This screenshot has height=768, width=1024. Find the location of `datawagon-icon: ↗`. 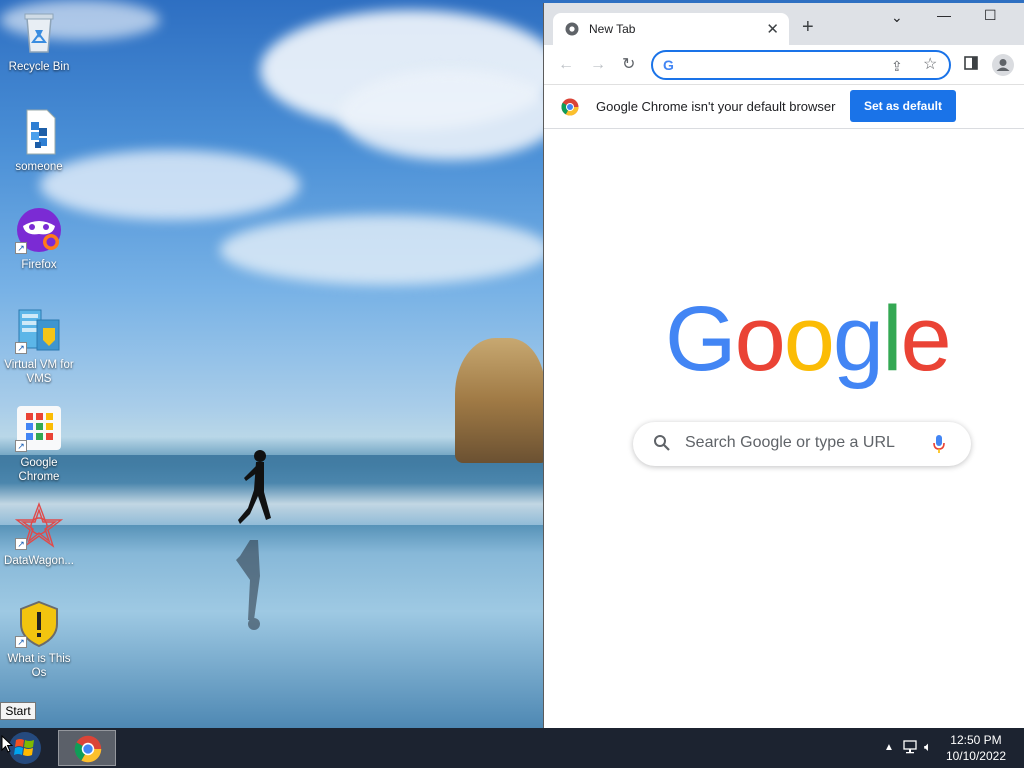

datawagon-icon: ↗ is located at coordinates (39, 526).